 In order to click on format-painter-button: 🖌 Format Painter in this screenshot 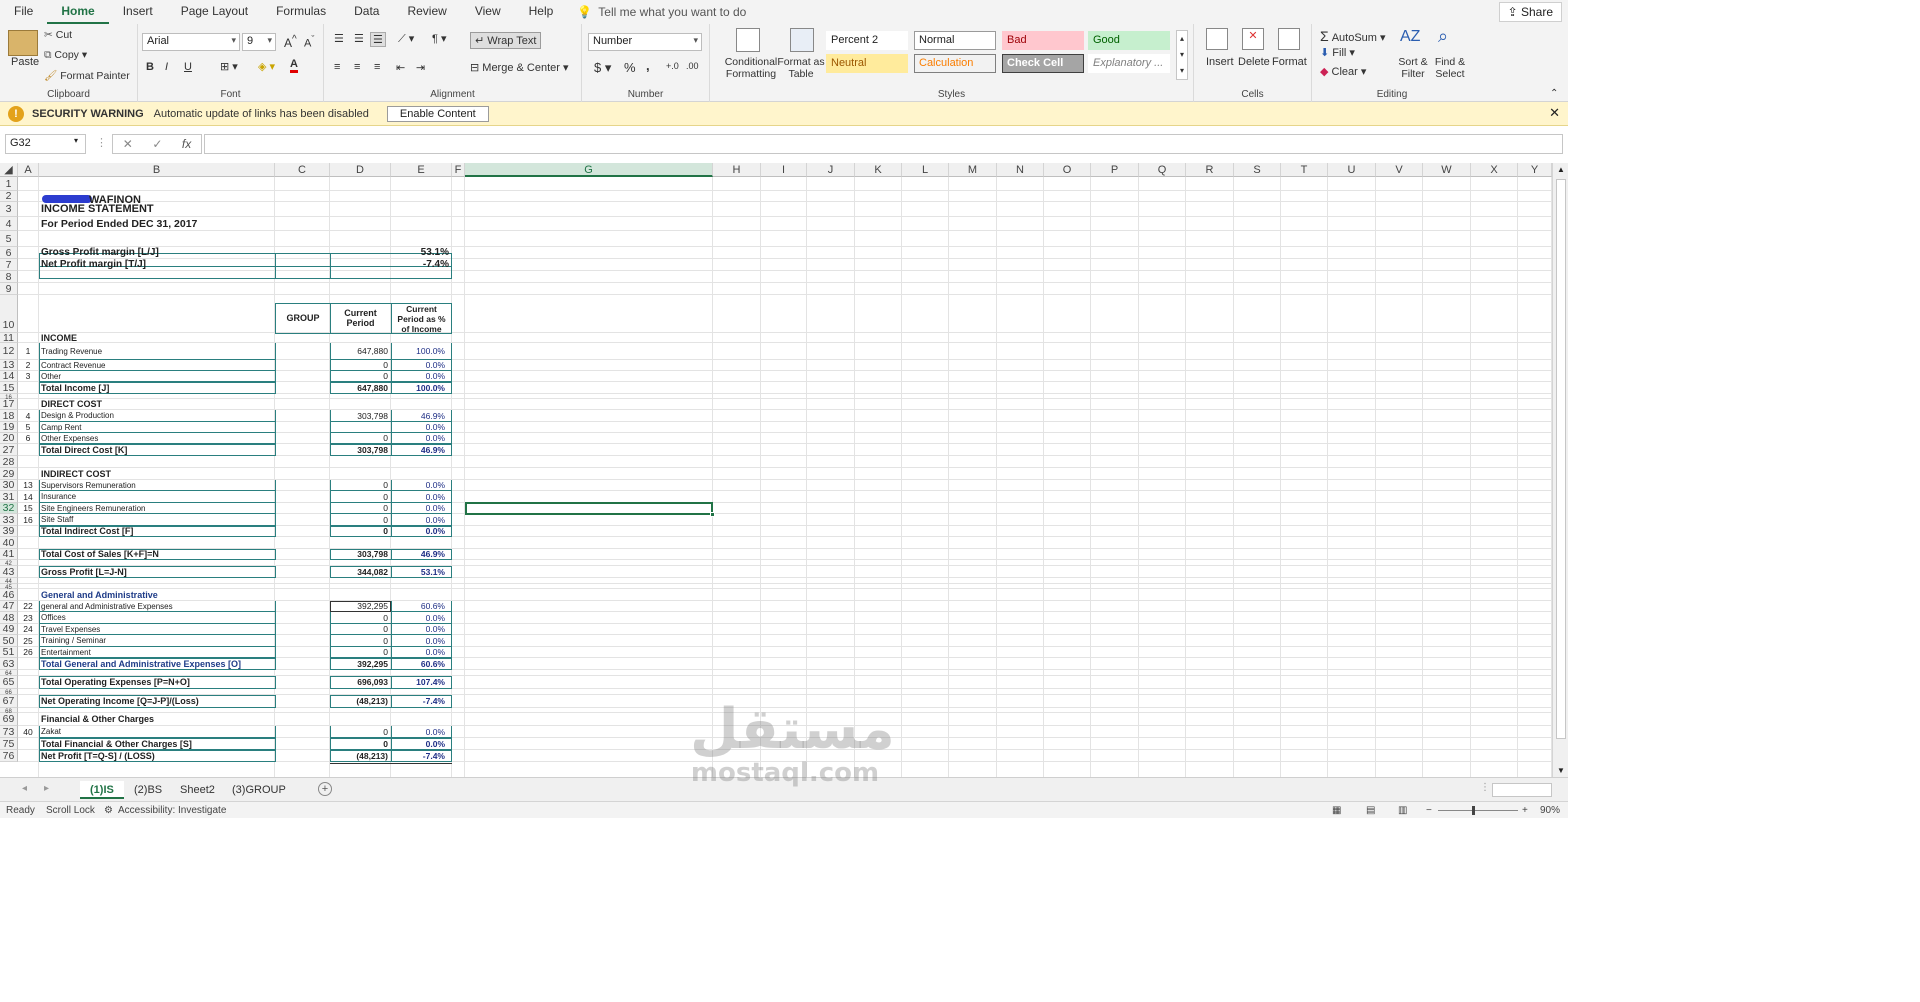, I will do `click(87, 75)`.